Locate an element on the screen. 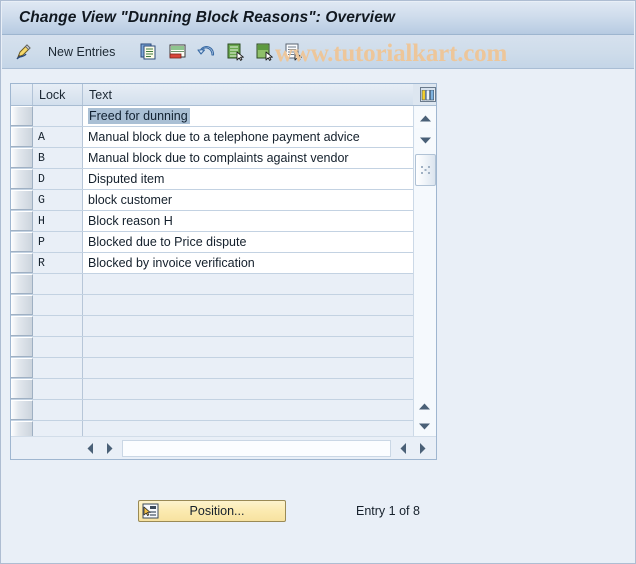 This screenshot has height=564, width=636. column-settings-button is located at coordinates (424, 94).